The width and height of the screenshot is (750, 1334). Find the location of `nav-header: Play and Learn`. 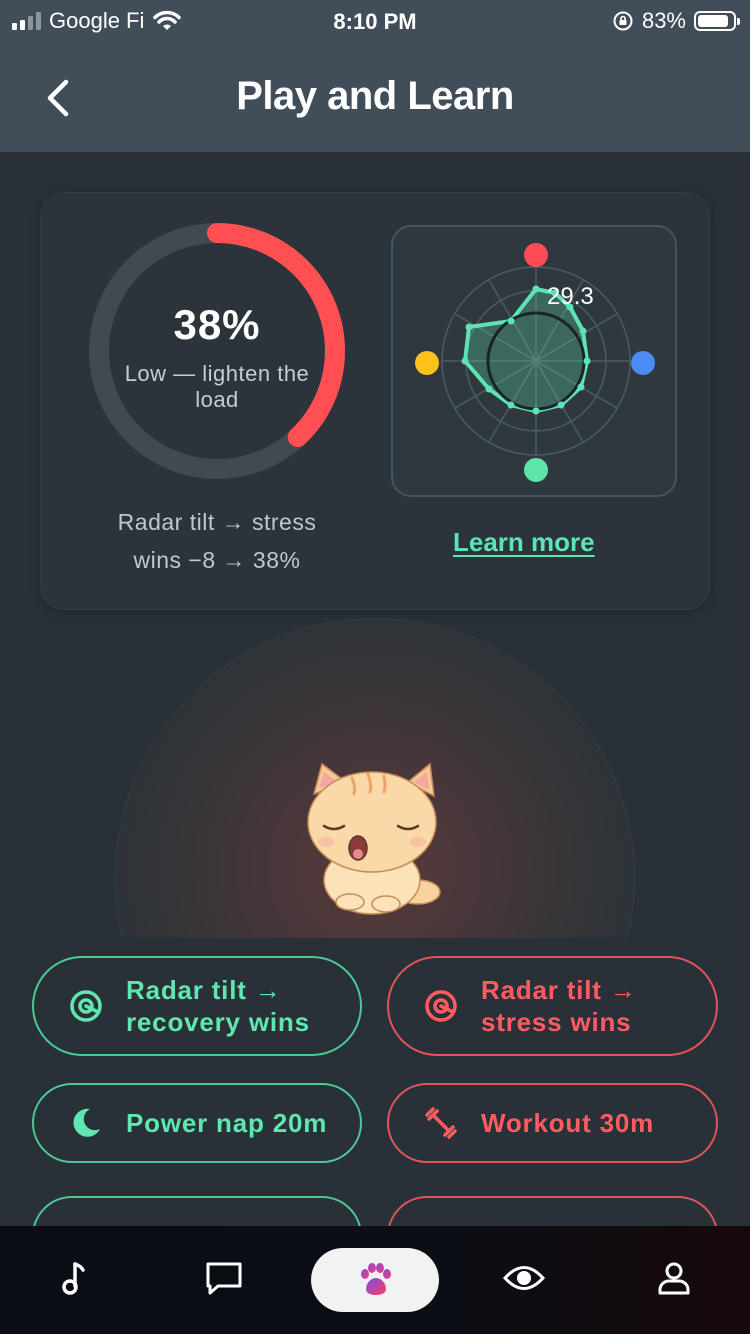

nav-header: Play and Learn is located at coordinates (375, 98).